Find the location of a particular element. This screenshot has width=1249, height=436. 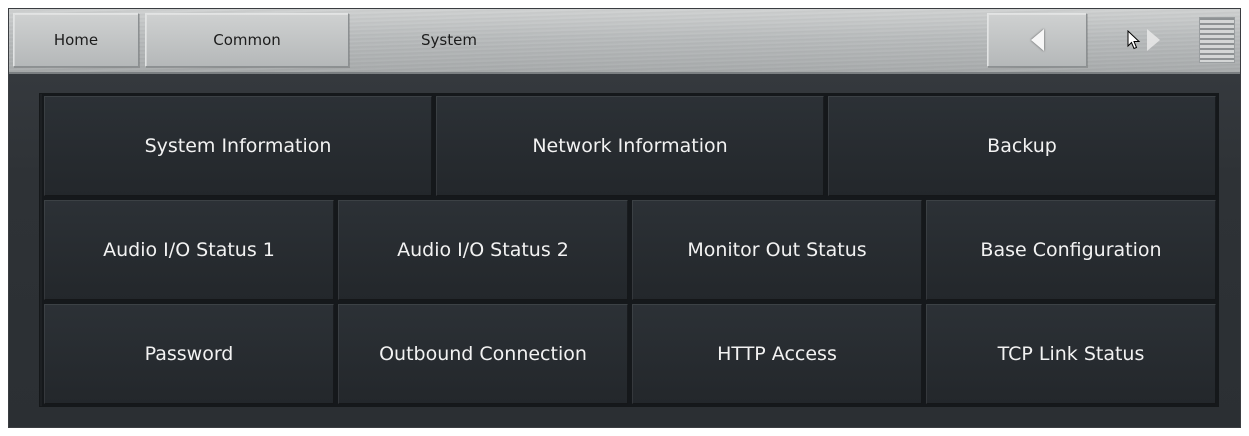

menu-tile-password: Password is located at coordinates (189, 354).